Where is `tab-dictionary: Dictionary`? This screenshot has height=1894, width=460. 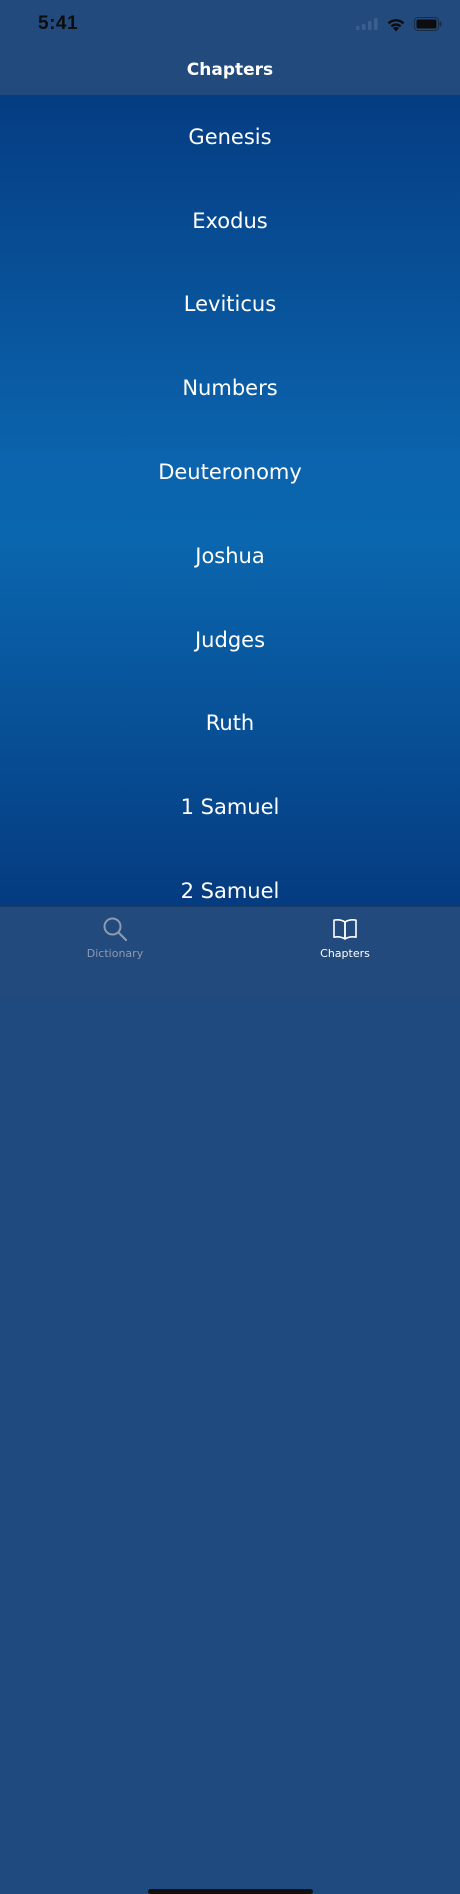
tab-dictionary: Dictionary is located at coordinates (115, 941).